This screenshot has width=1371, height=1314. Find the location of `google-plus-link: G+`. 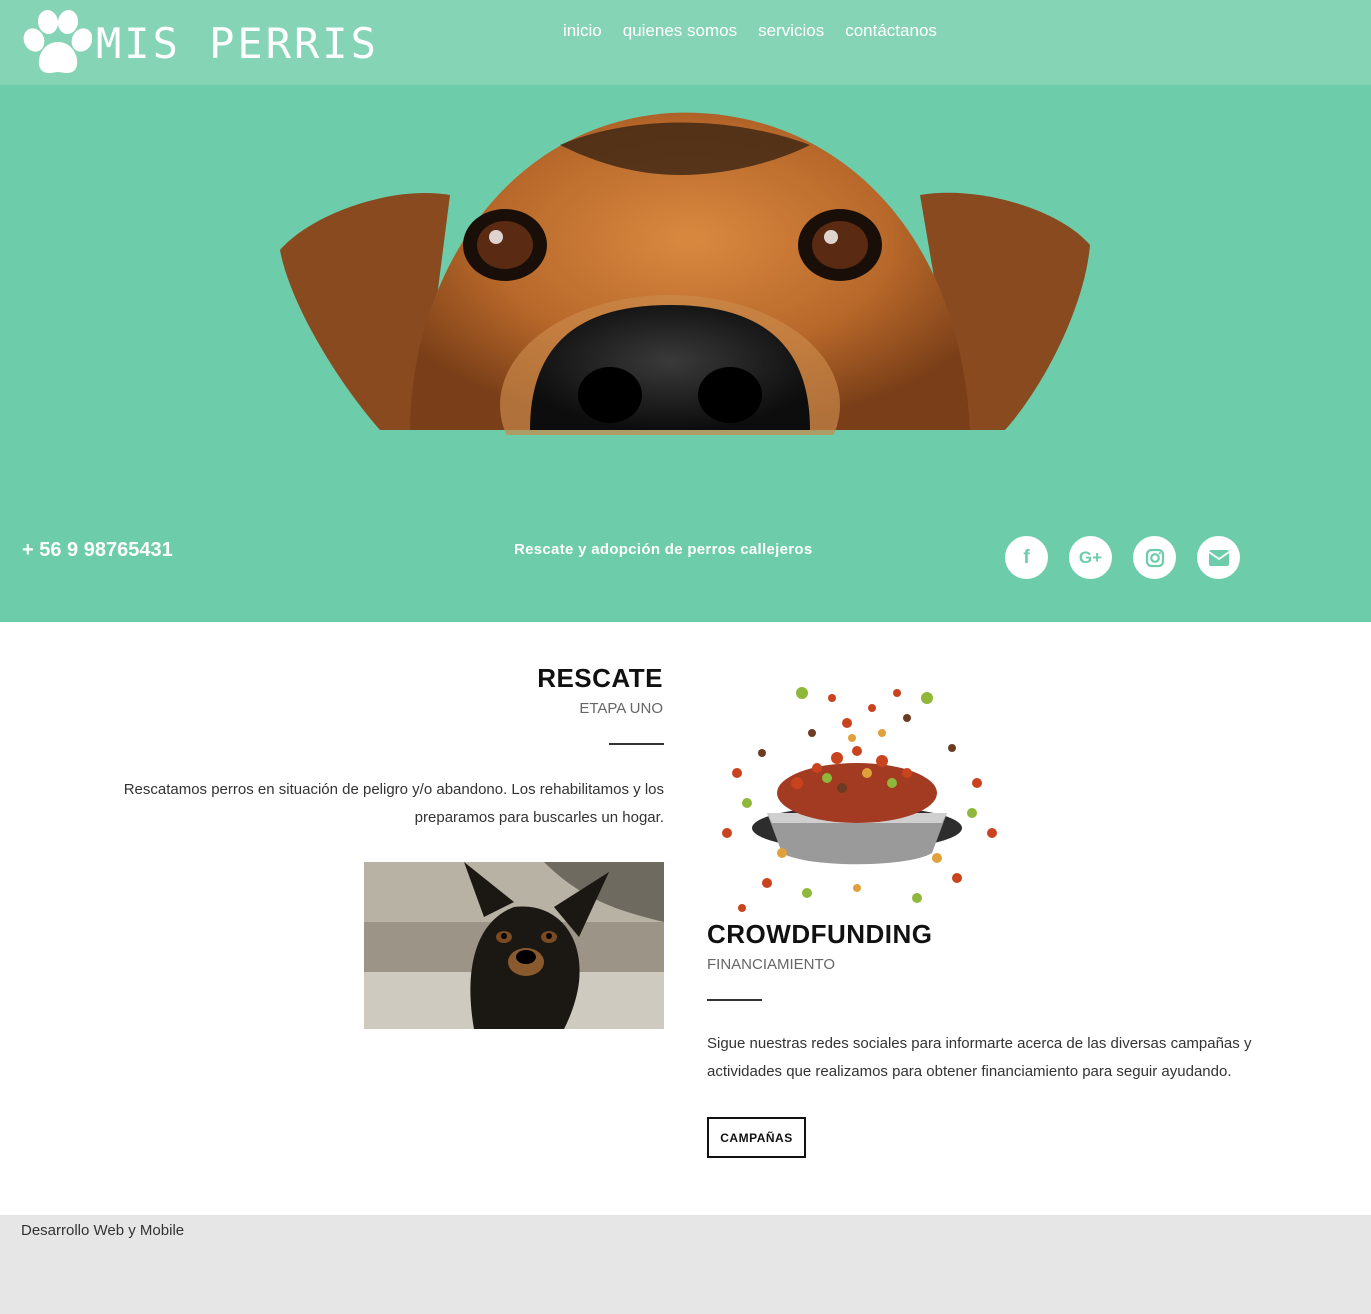

google-plus-link: G+ is located at coordinates (1090, 557).